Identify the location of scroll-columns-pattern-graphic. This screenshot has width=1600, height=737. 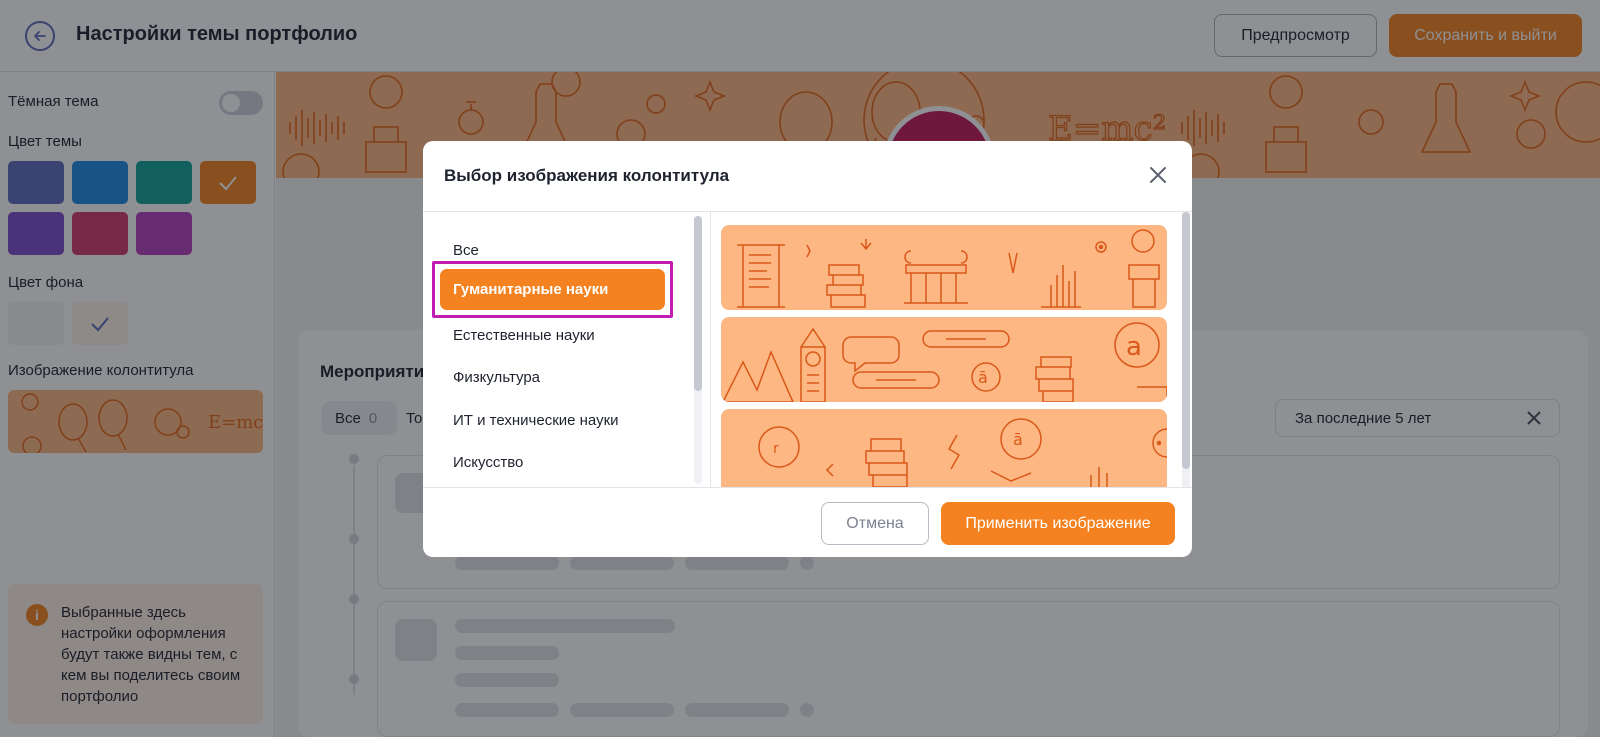
(948, 268).